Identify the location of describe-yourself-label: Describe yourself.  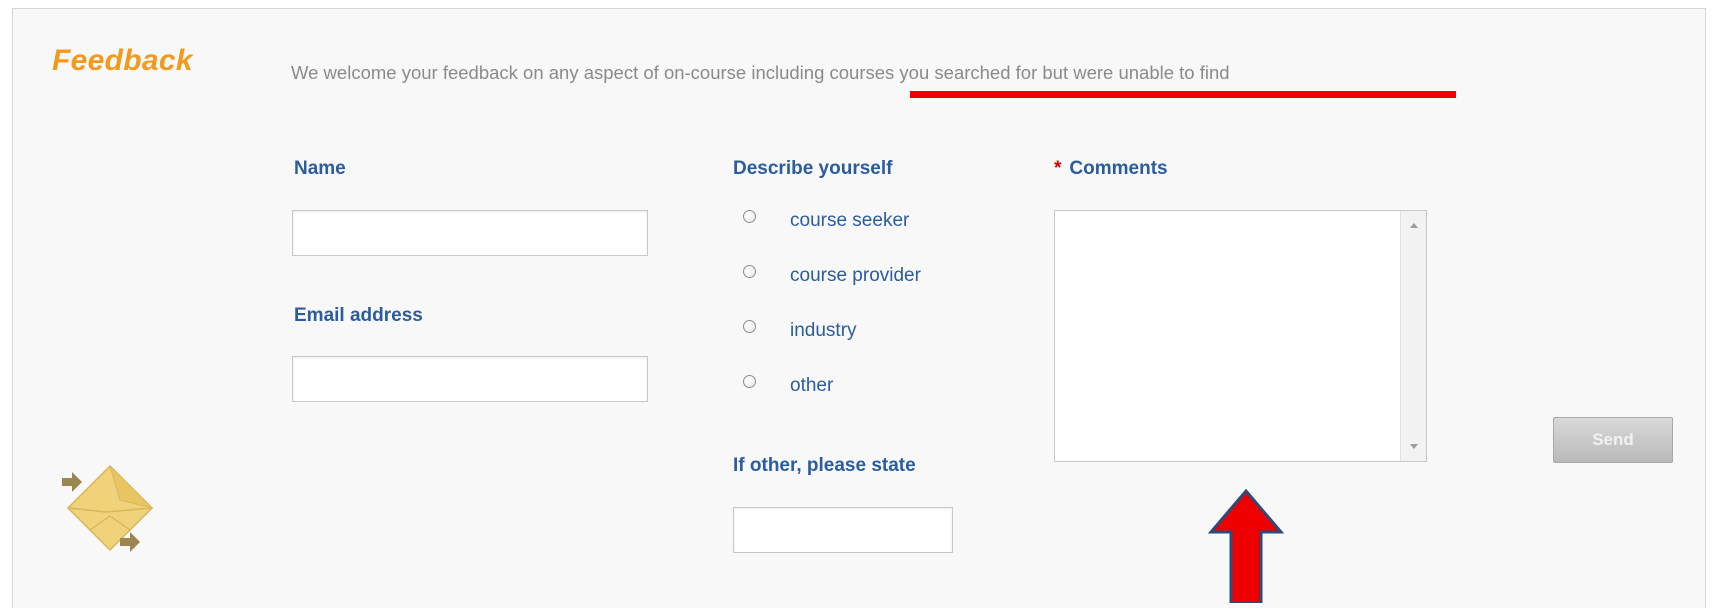
(813, 168).